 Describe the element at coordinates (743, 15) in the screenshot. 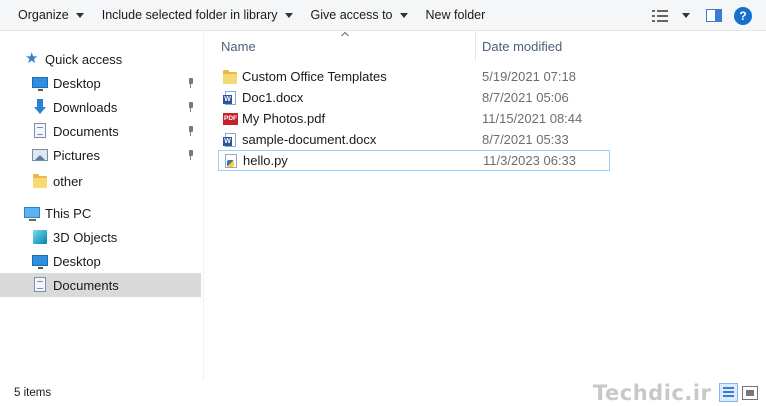

I see `help-icon: ?` at that location.